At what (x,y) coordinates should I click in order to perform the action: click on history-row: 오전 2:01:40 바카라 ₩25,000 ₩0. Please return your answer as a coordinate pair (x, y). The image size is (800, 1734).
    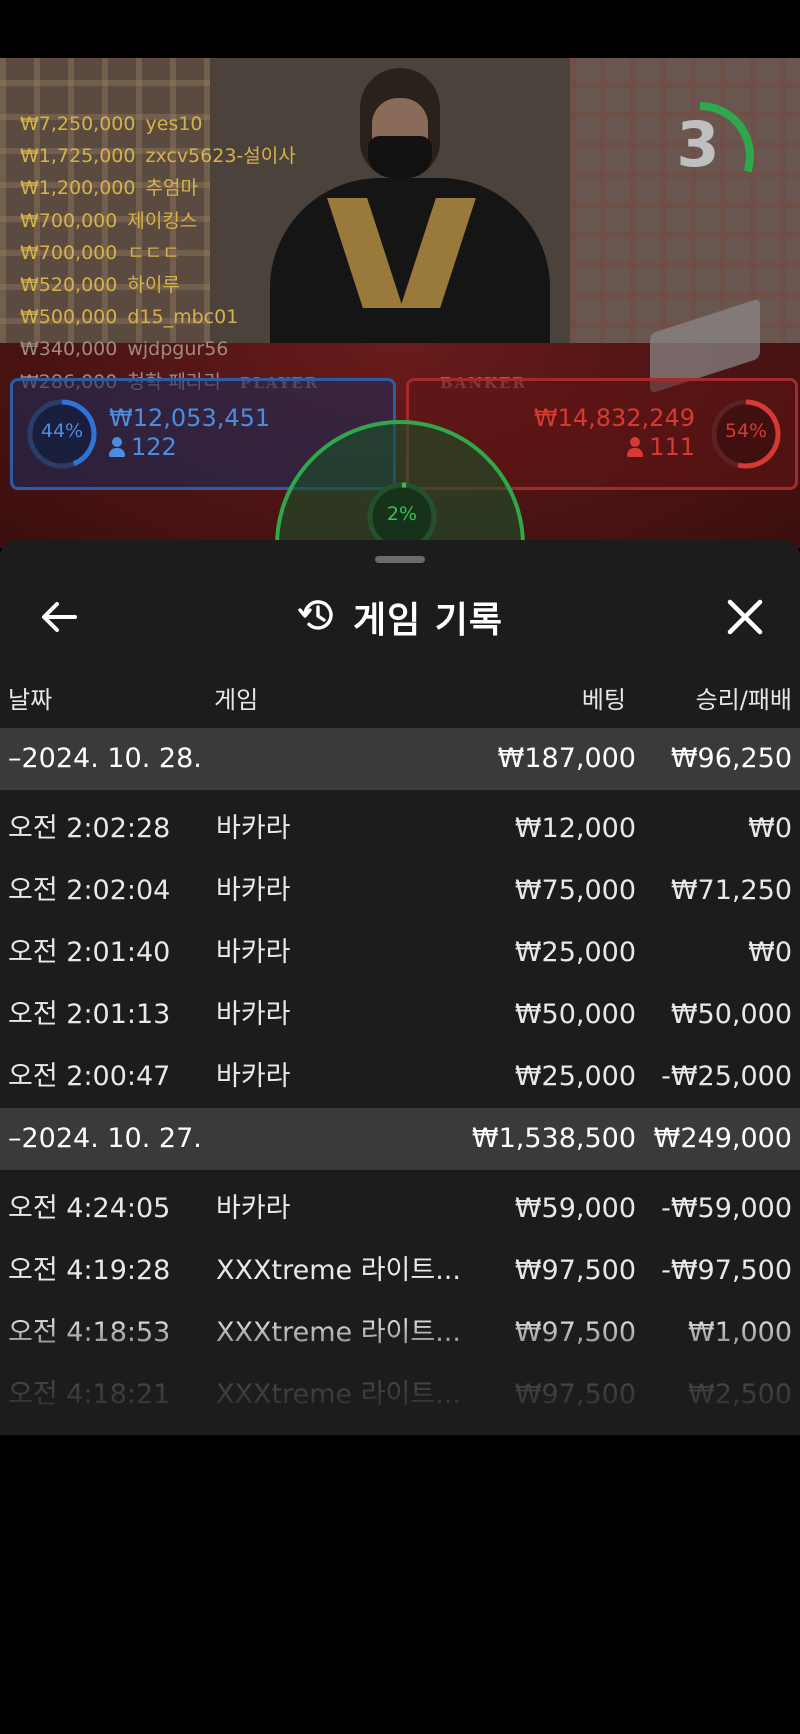
    Looking at the image, I should click on (400, 953).